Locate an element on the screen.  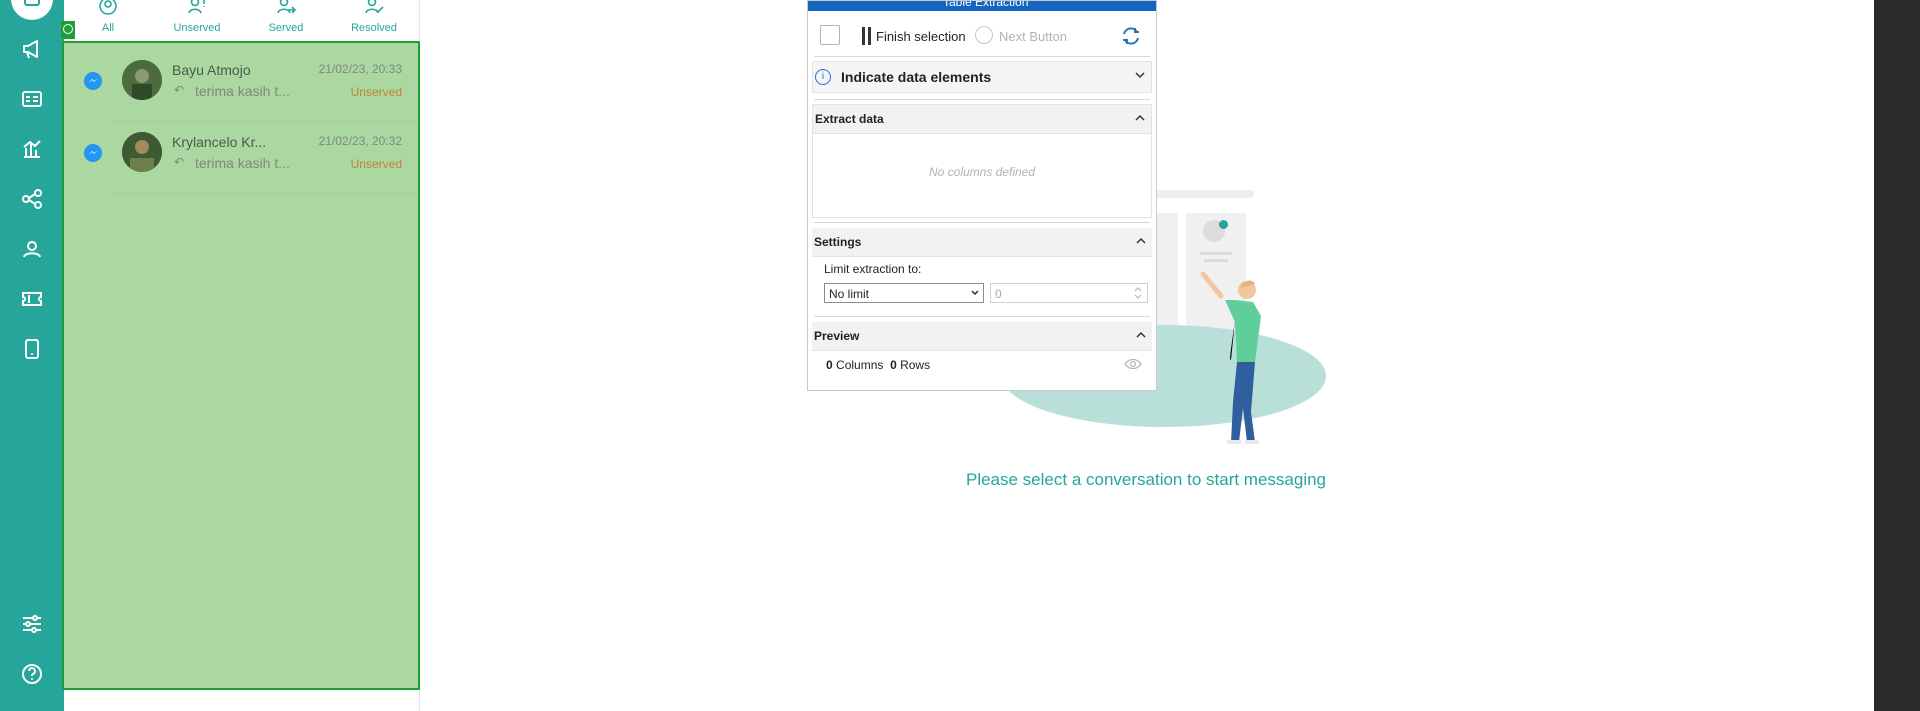
message-time: 21/02/23, 20:32 is located at coordinates (360, 141).